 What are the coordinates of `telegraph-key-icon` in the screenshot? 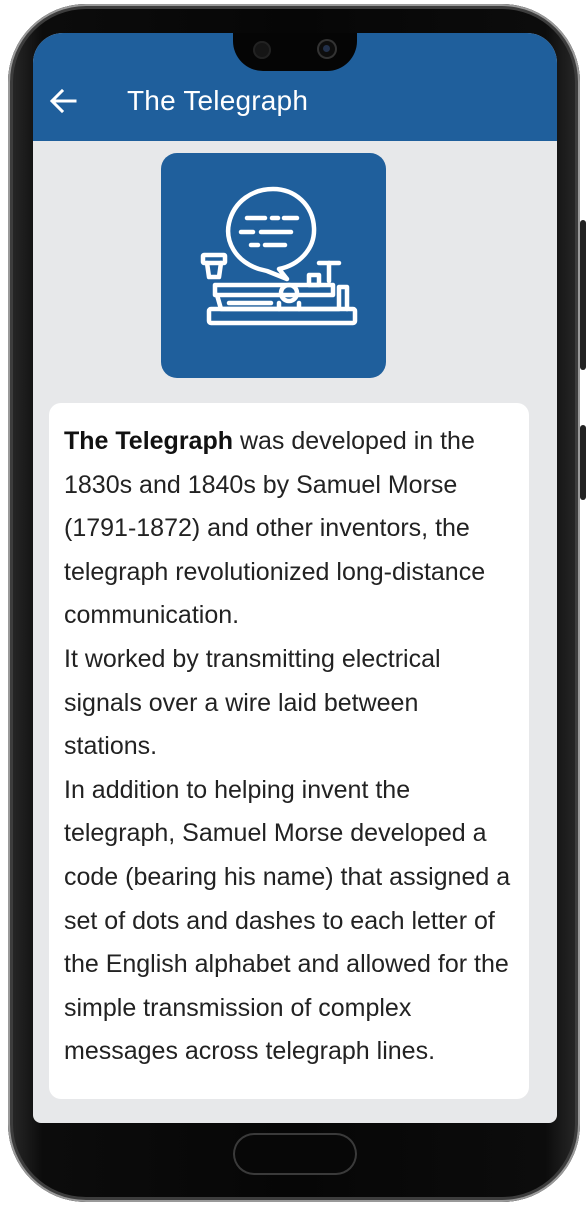 It's located at (279, 256).